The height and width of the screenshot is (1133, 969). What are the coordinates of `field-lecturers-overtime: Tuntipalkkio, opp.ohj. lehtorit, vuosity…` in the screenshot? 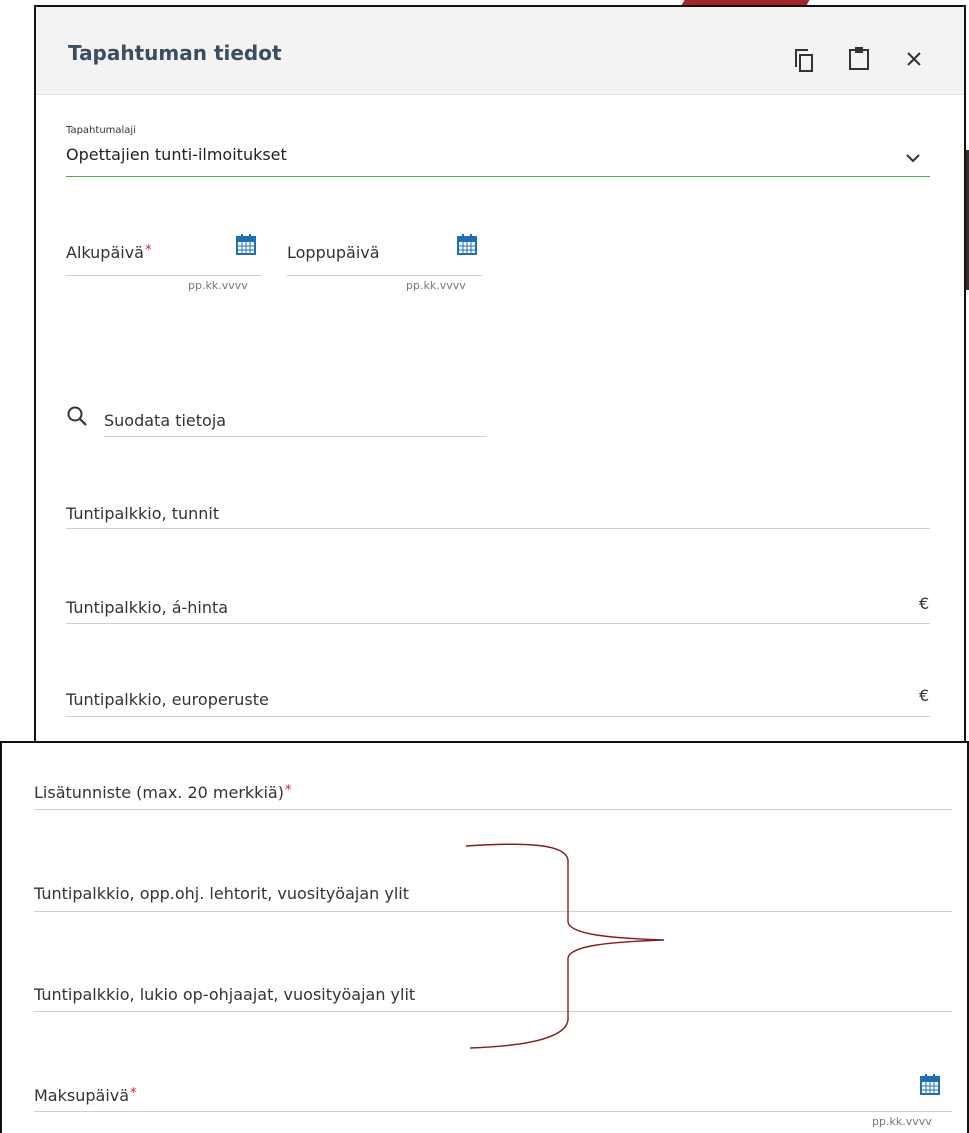 It's located at (221, 893).